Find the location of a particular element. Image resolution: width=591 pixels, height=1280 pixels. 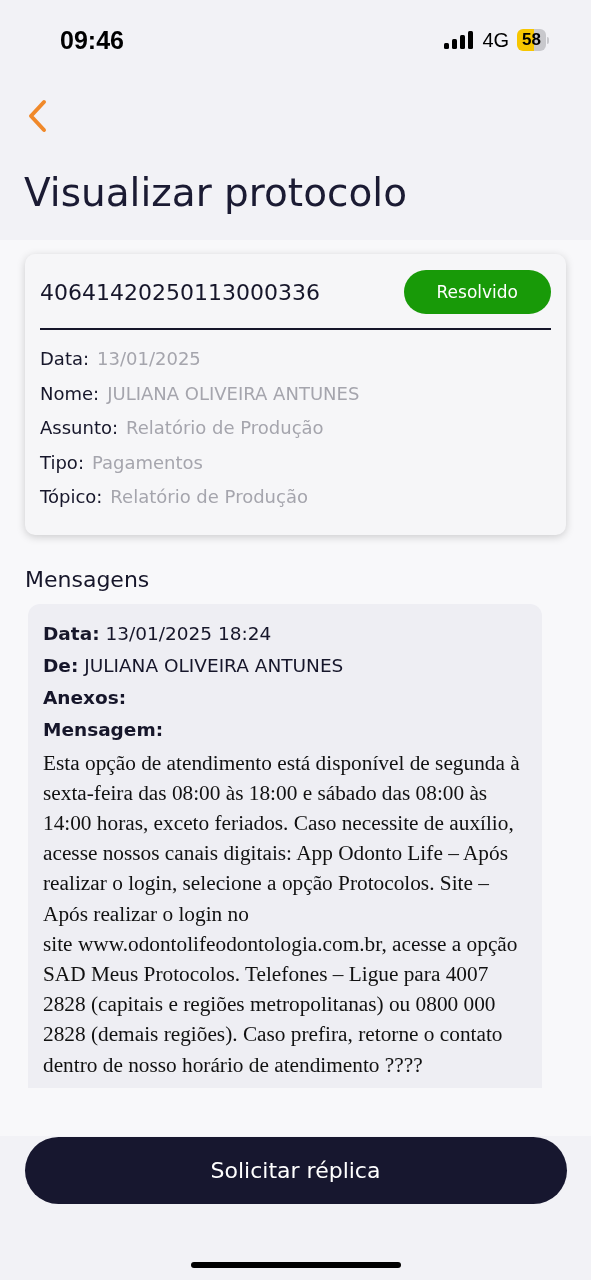

field-value: 13/01/2025 is located at coordinates (149, 358).